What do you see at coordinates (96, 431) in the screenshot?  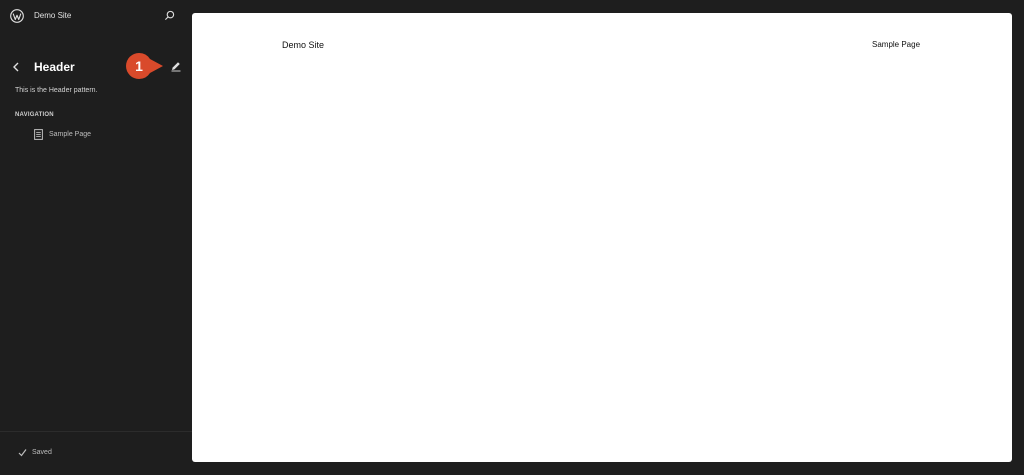 I see `footer-divider` at bounding box center [96, 431].